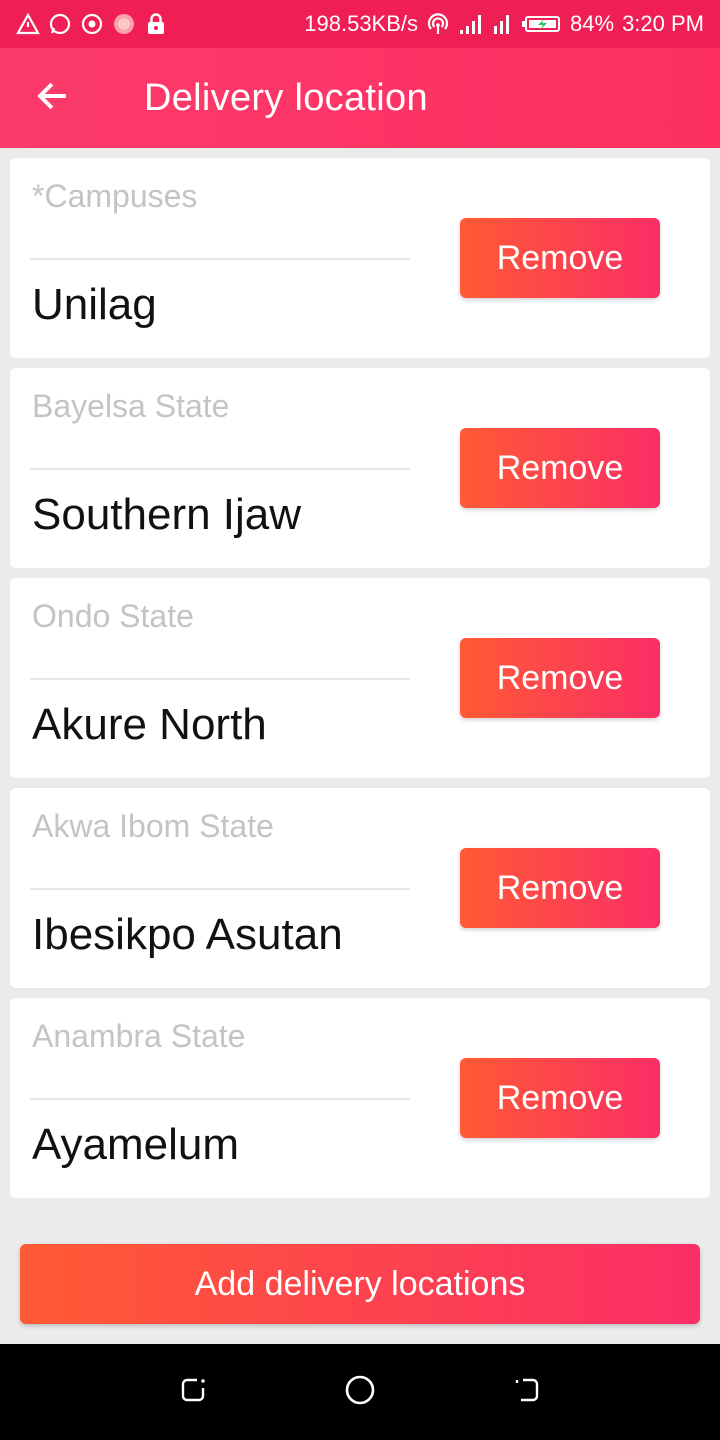 The image size is (720, 1440). I want to click on page-title: Delivery location, so click(286, 97).